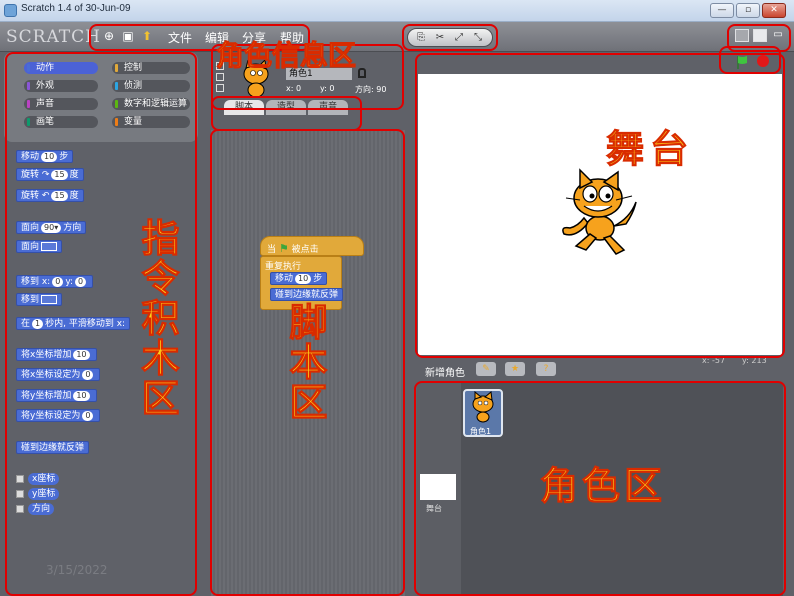 Image resolution: width=794 pixels, height=596 pixels. Describe the element at coordinates (305, 362) in the screenshot. I see `scripts-area-note: 脚本区` at that location.